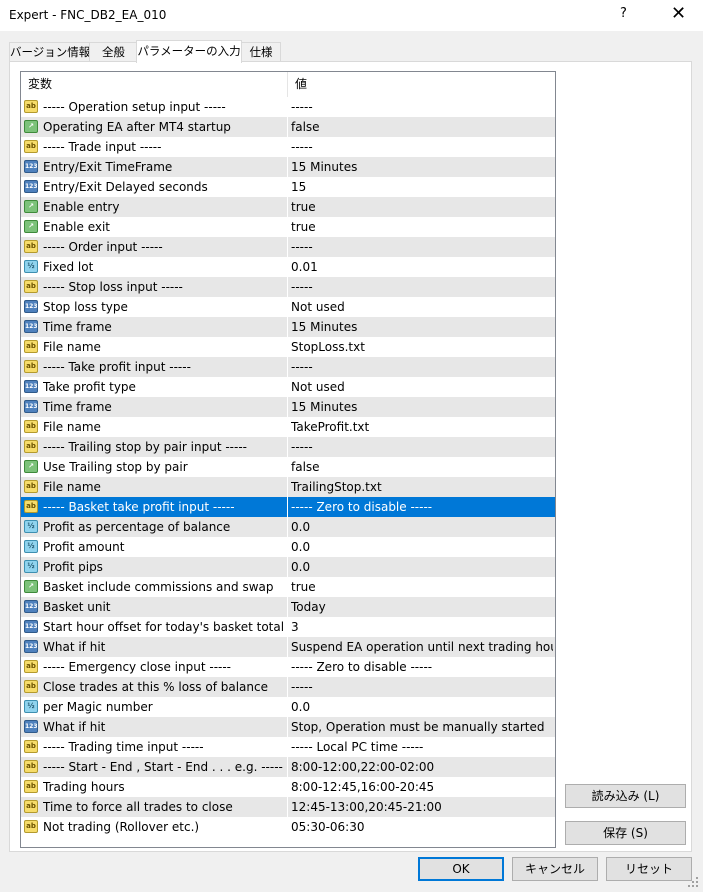 The image size is (703, 892). What do you see at coordinates (422, 767) in the screenshot?
I see `parameter-value: 8:00-12:00,22:00-02:00` at bounding box center [422, 767].